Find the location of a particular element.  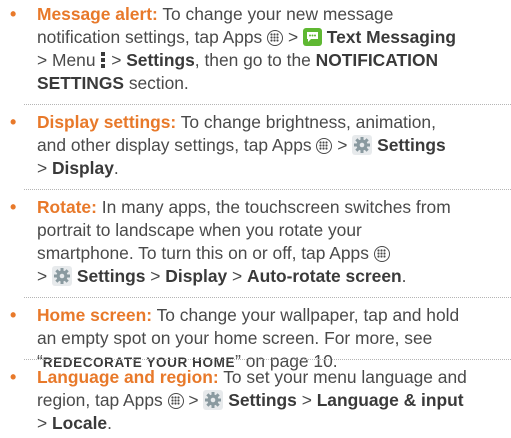

tip-title: Display settings: is located at coordinates (107, 122).